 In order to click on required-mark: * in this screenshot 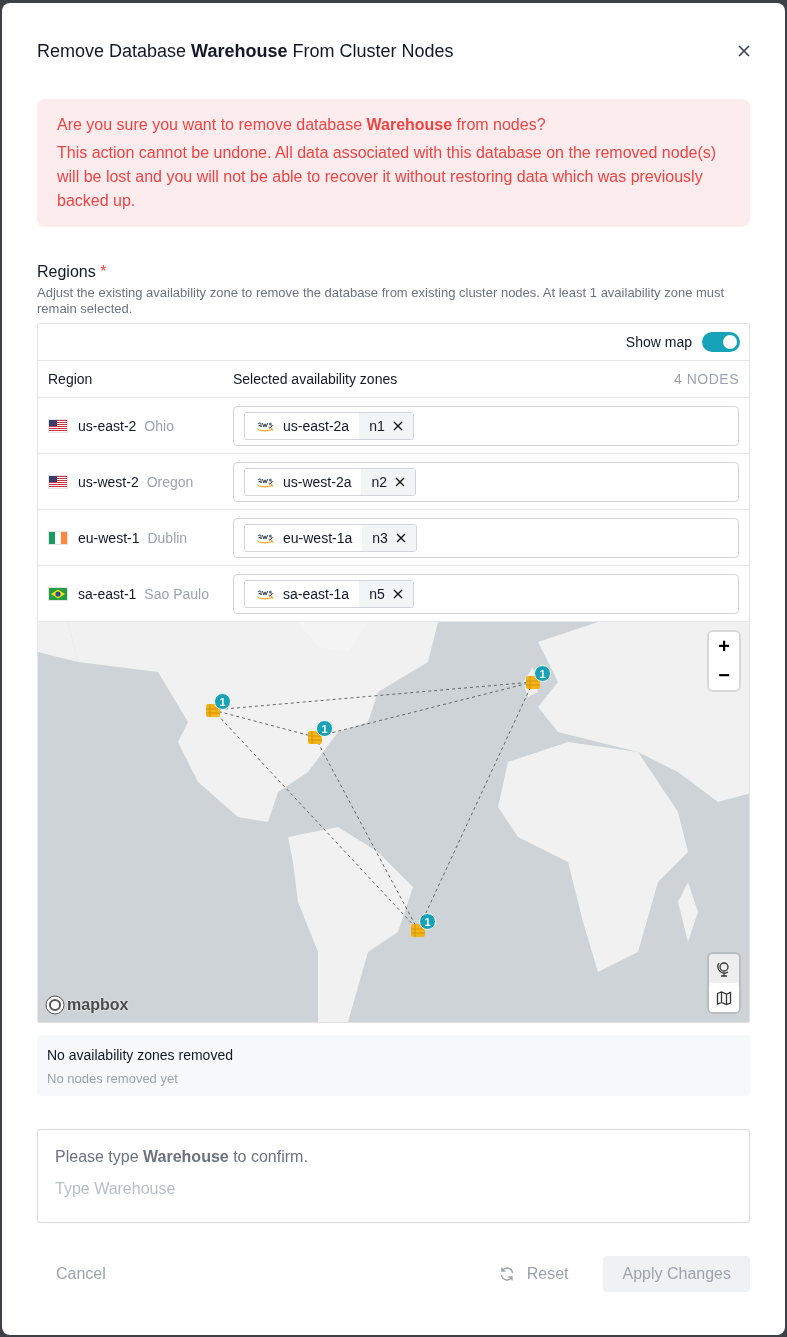, I will do `click(103, 271)`.